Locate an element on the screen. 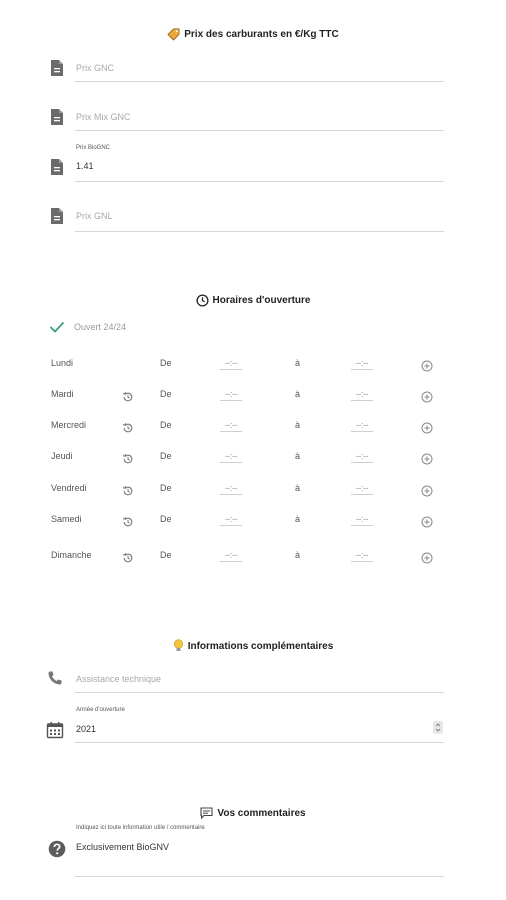 The width and height of the screenshot is (506, 900). price-tag-icon is located at coordinates (173, 34).